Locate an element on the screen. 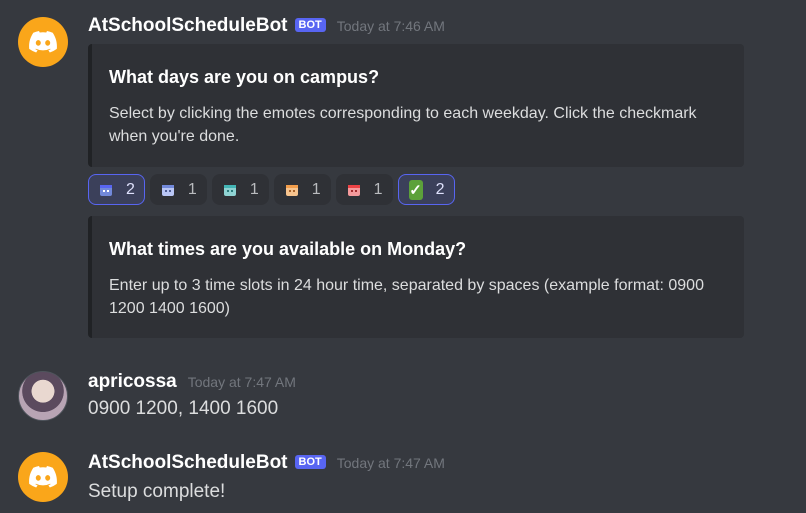 The width and height of the screenshot is (806, 513). reaction-calendar-orange: 1 is located at coordinates (302, 189).